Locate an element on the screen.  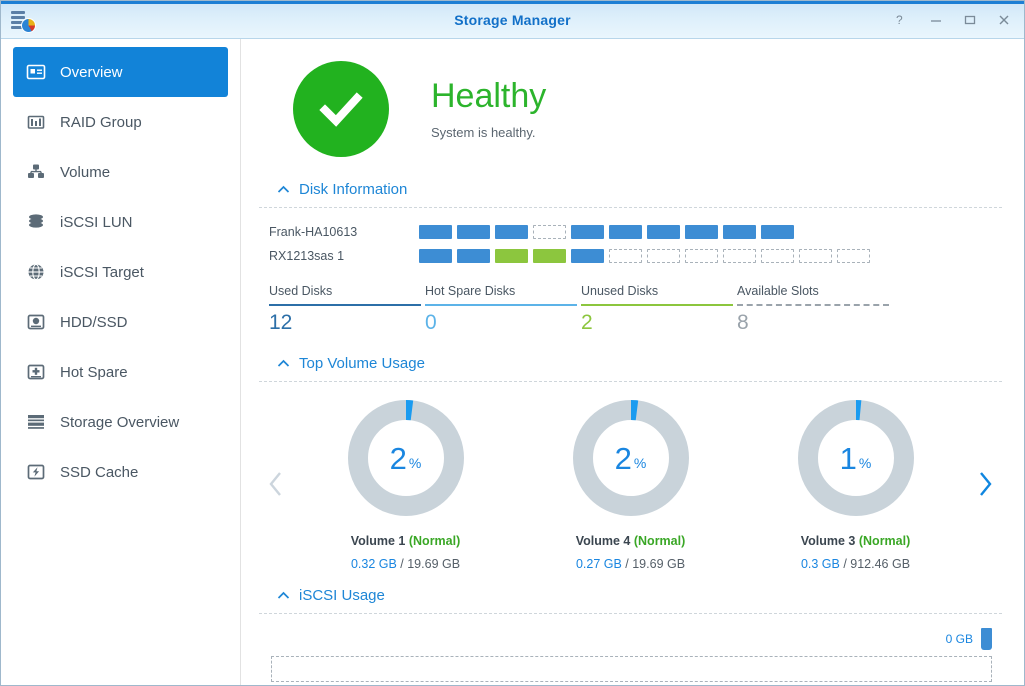
volume-name: Volume 3 (Normal) is located at coordinates (856, 541).